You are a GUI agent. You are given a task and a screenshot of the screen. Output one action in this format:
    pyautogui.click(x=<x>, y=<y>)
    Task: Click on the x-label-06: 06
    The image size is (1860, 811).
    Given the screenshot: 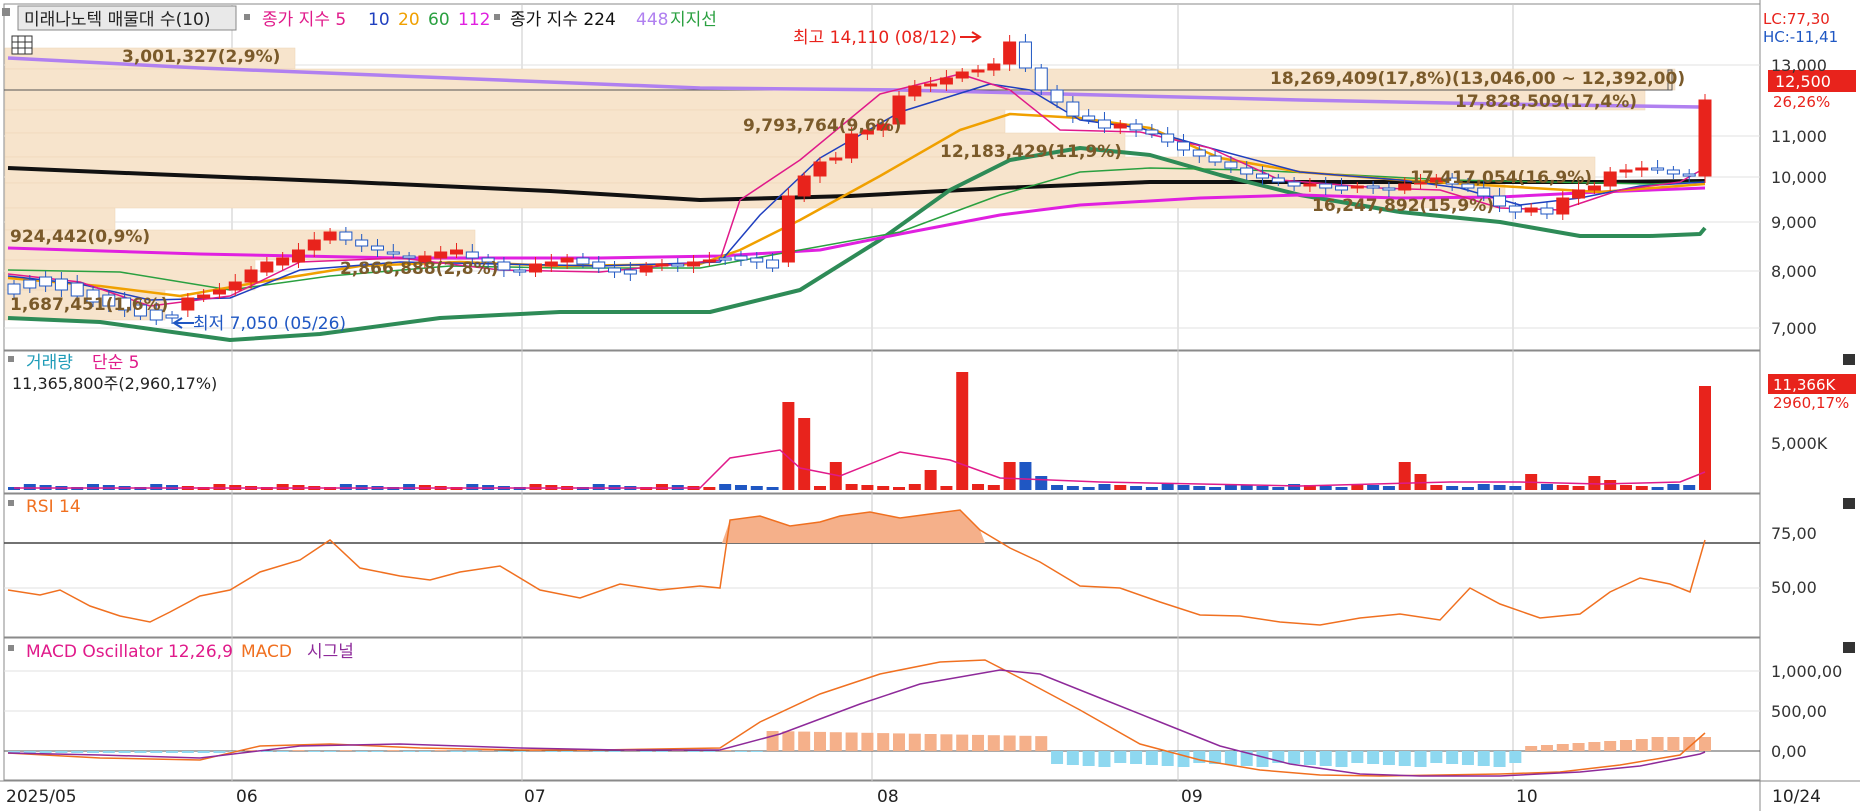 What is the action you would take?
    pyautogui.click(x=247, y=797)
    